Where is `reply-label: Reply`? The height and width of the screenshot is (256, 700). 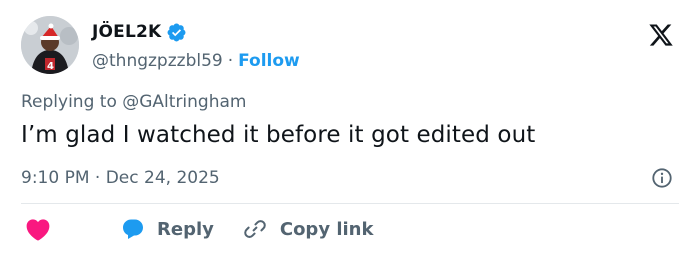 reply-label: Reply is located at coordinates (185, 229).